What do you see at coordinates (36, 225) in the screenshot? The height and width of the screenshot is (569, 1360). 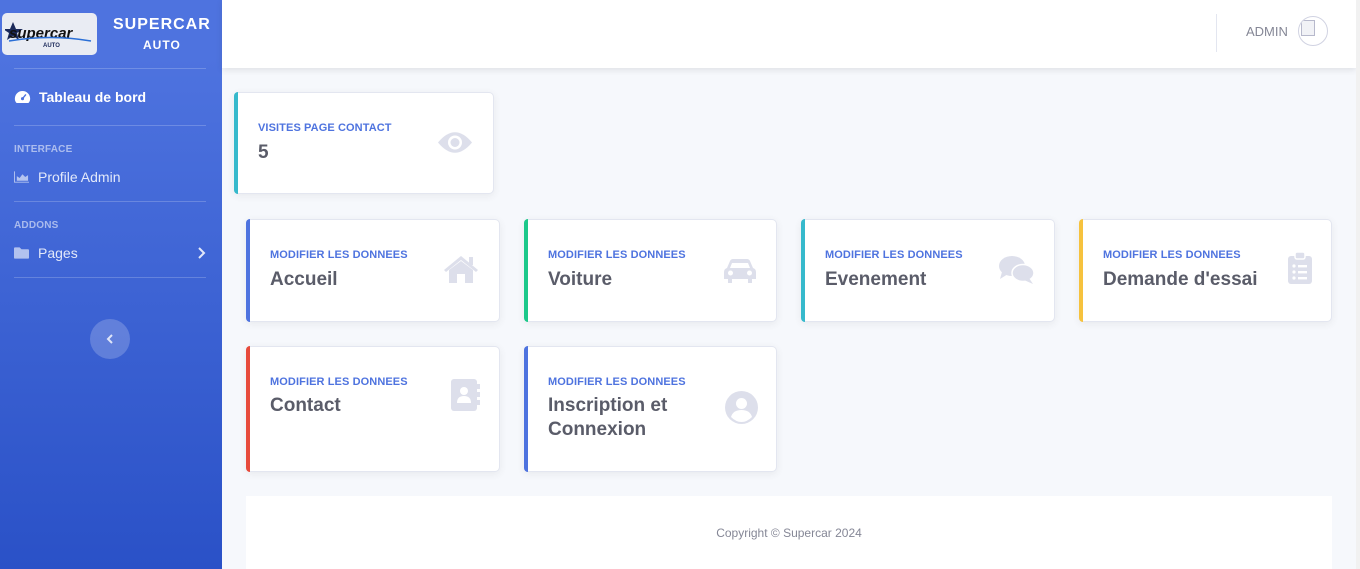 I see `sidebar-heading-addons: ADDONS` at bounding box center [36, 225].